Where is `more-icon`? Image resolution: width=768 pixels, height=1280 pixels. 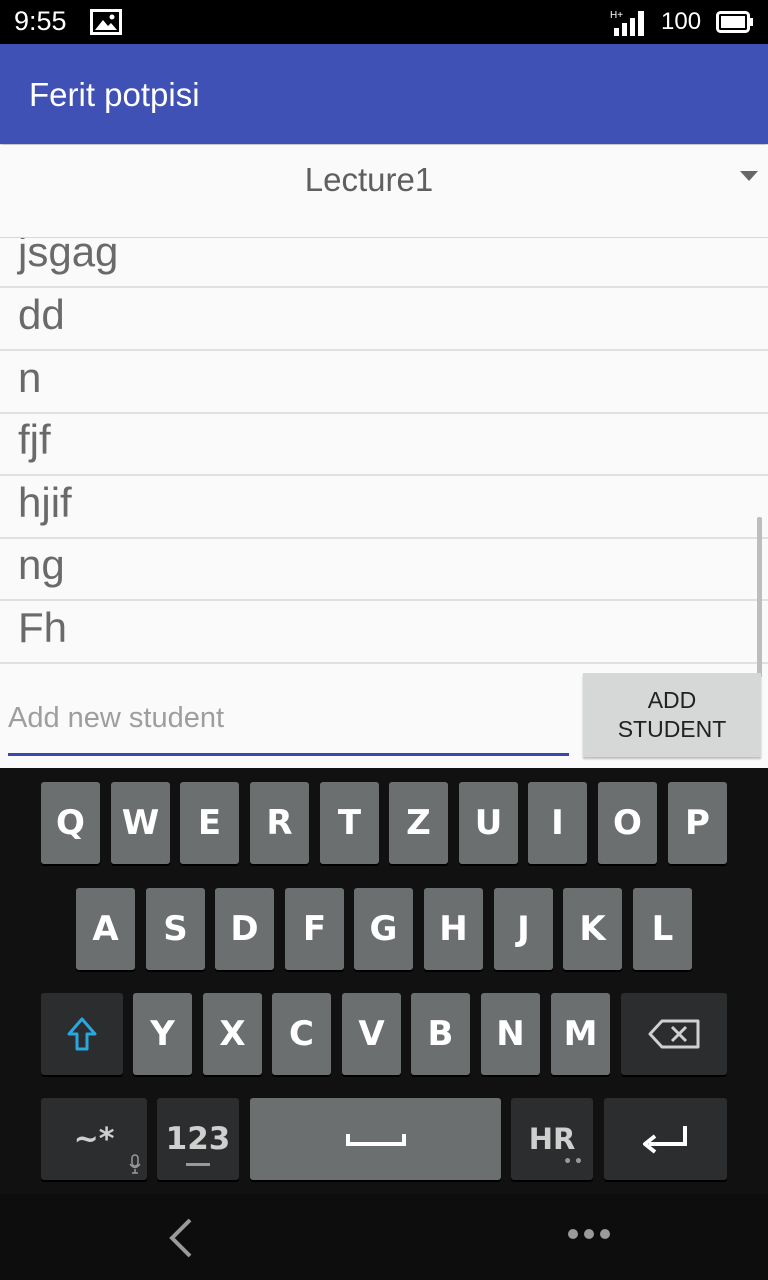
more-icon is located at coordinates (589, 1234).